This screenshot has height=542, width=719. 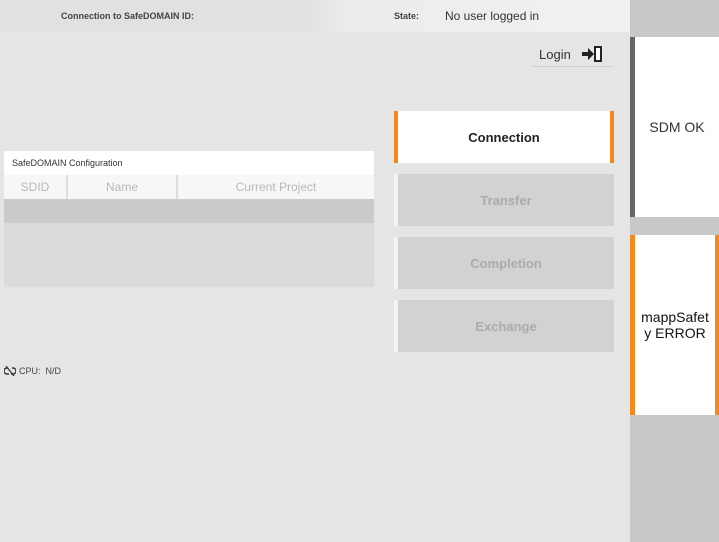 I want to click on column-header-name: Name, so click(x=123, y=187).